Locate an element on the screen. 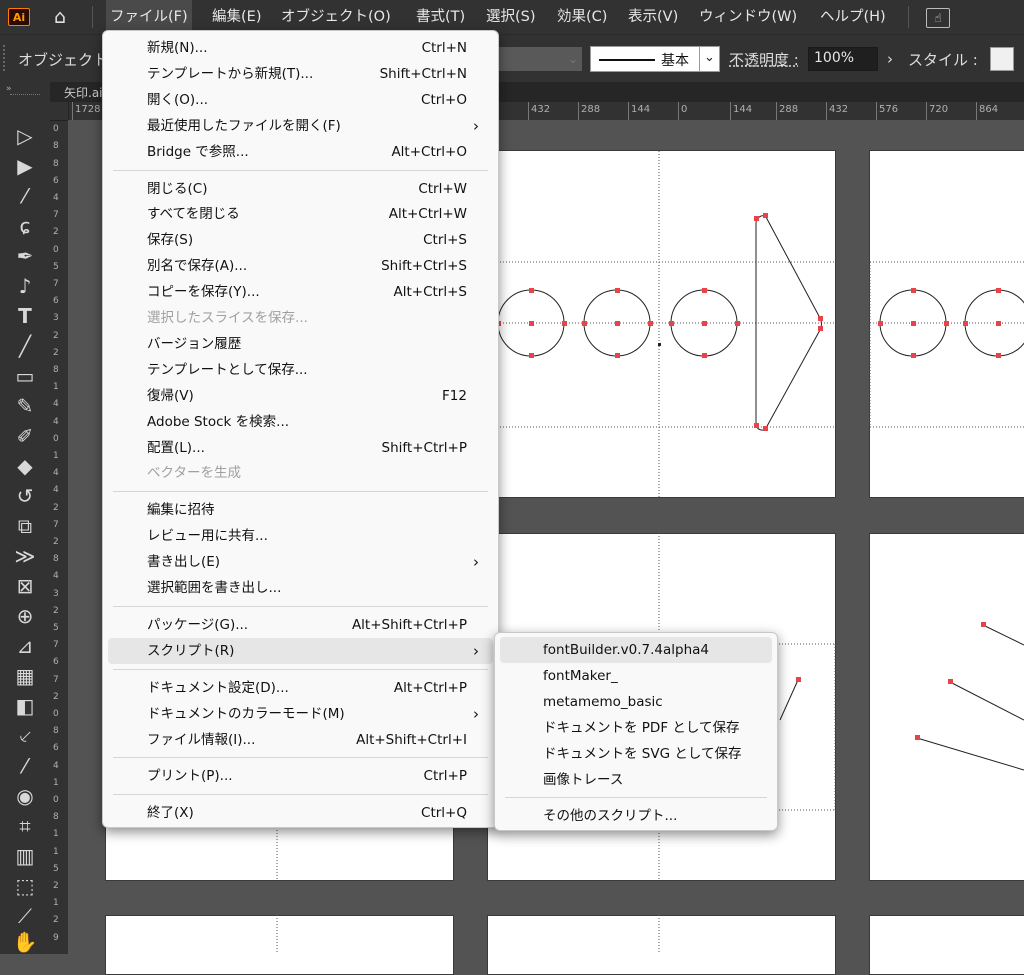 The width and height of the screenshot is (1024, 975). script-item-2: metamemo_basic is located at coordinates (636, 702).